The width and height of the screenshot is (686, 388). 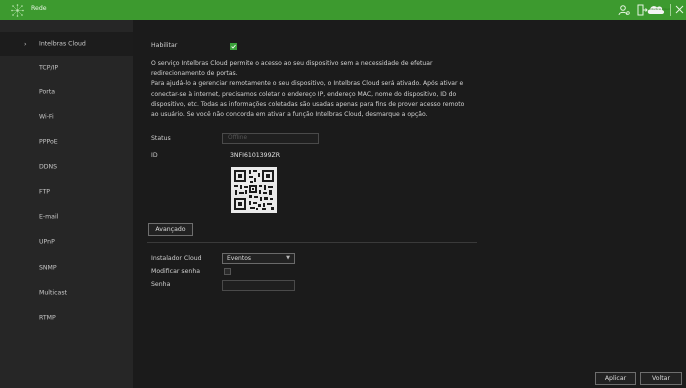 I want to click on sidebar-item-wifi: Wi-Fi, so click(x=66, y=117).